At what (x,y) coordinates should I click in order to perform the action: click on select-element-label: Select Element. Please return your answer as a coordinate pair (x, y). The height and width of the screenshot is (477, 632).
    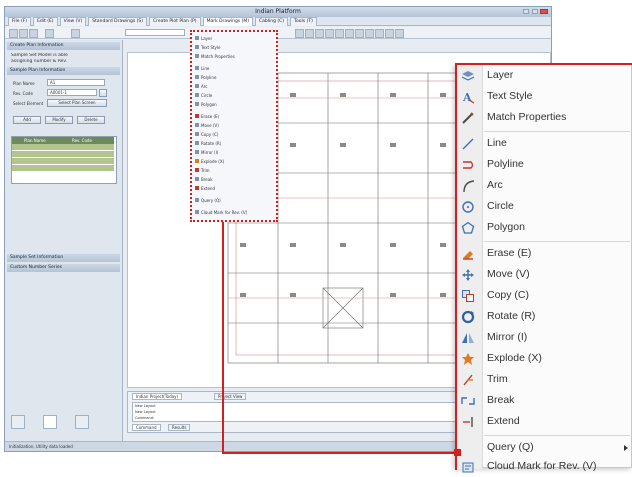
    Looking at the image, I should click on (28, 103).